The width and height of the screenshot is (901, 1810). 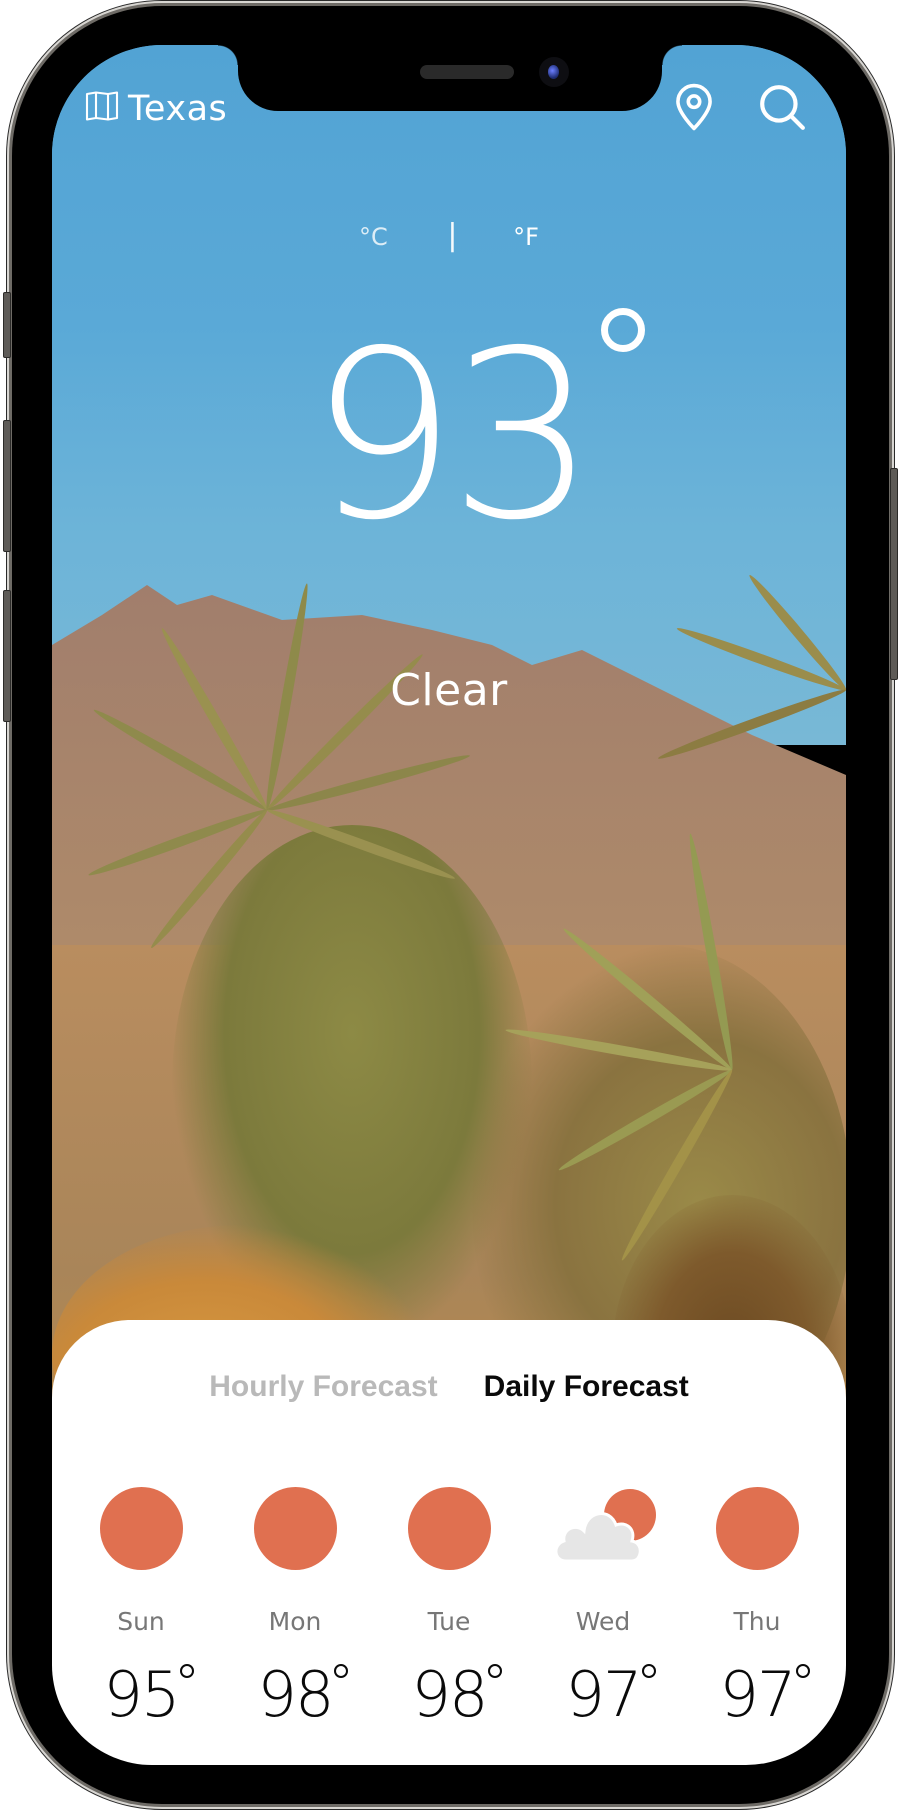 I want to click on day-name: Tue, so click(x=449, y=1621).